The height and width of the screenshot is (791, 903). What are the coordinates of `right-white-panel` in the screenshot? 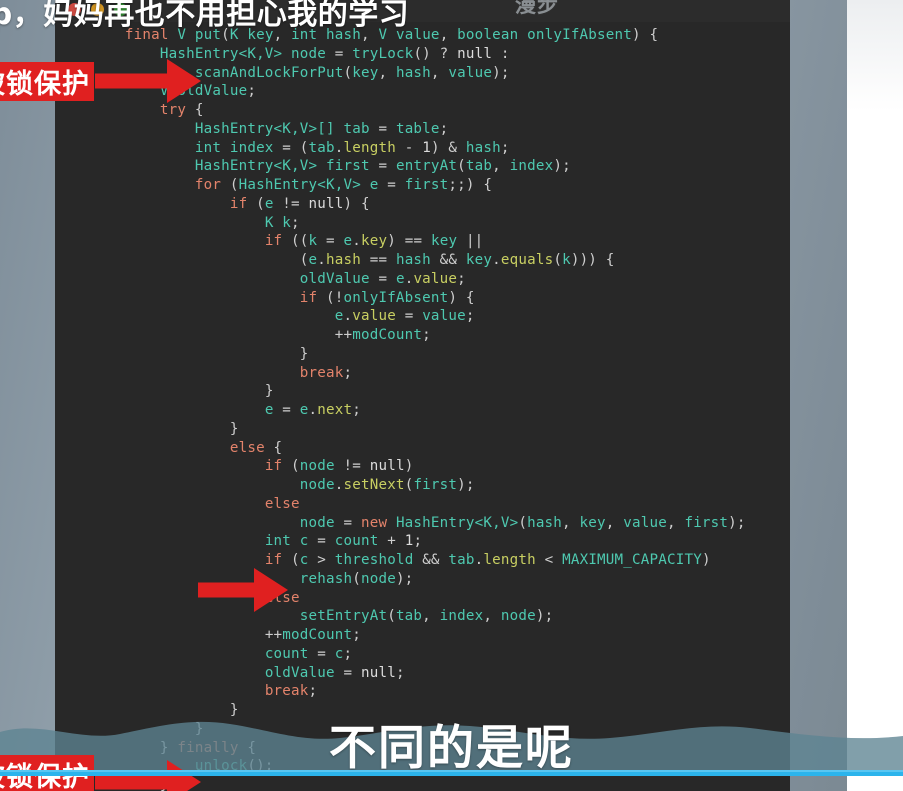 It's located at (875, 395).